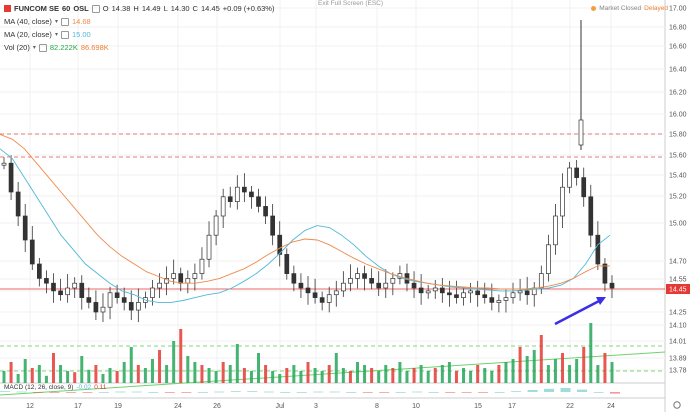 The width and height of the screenshot is (690, 412). I want to click on ma20-legend: MA (20, close) ▾ 15.00, so click(47, 34).